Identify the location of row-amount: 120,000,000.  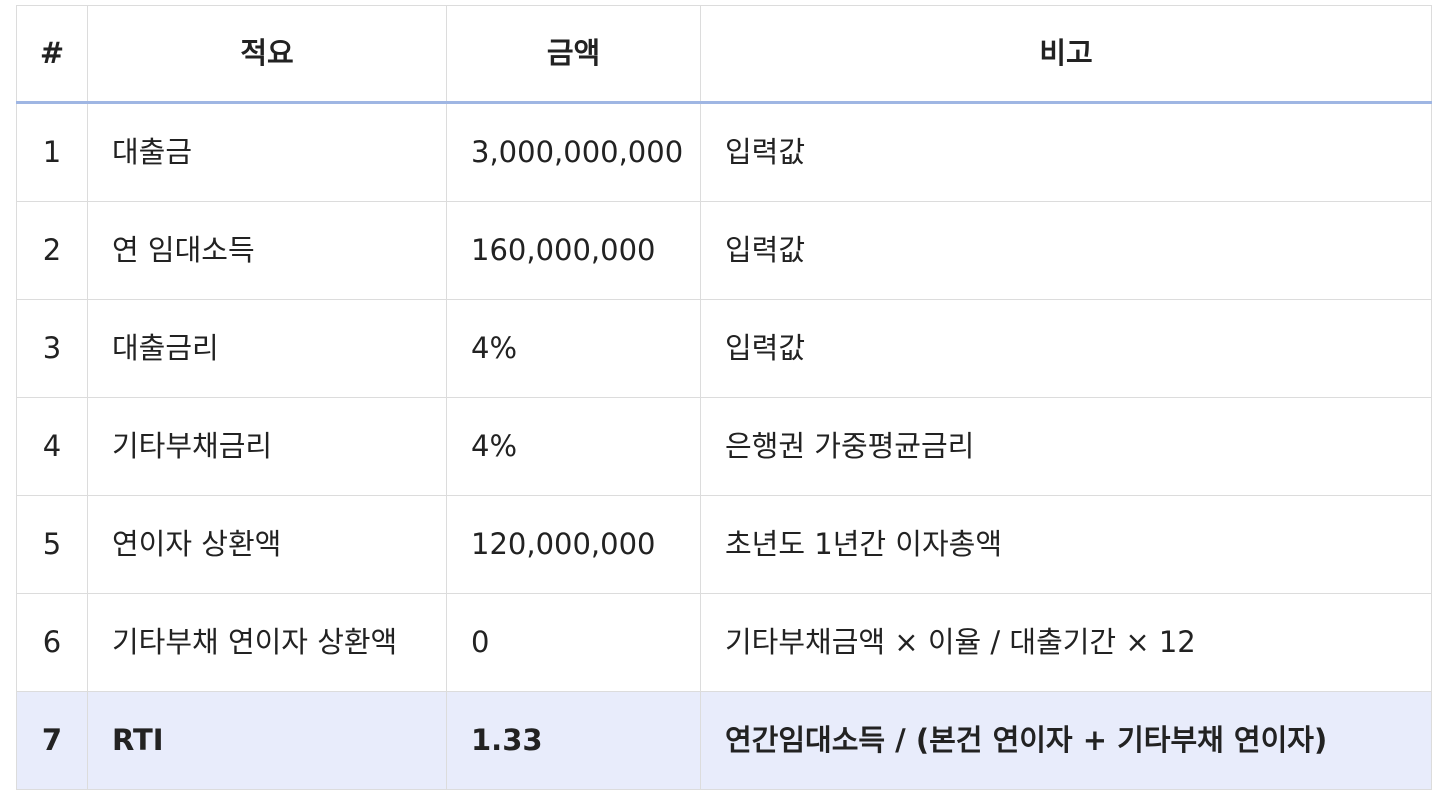
(573, 544).